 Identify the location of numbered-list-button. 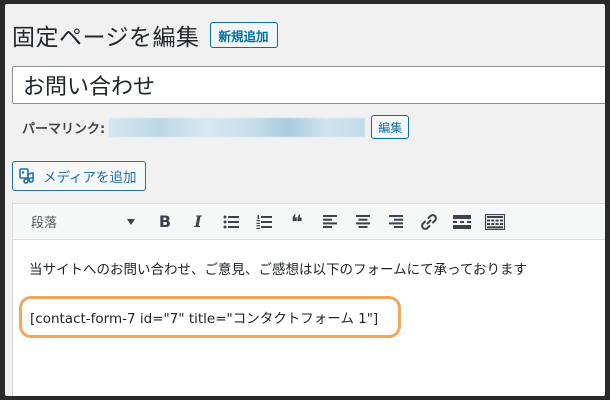
(264, 222).